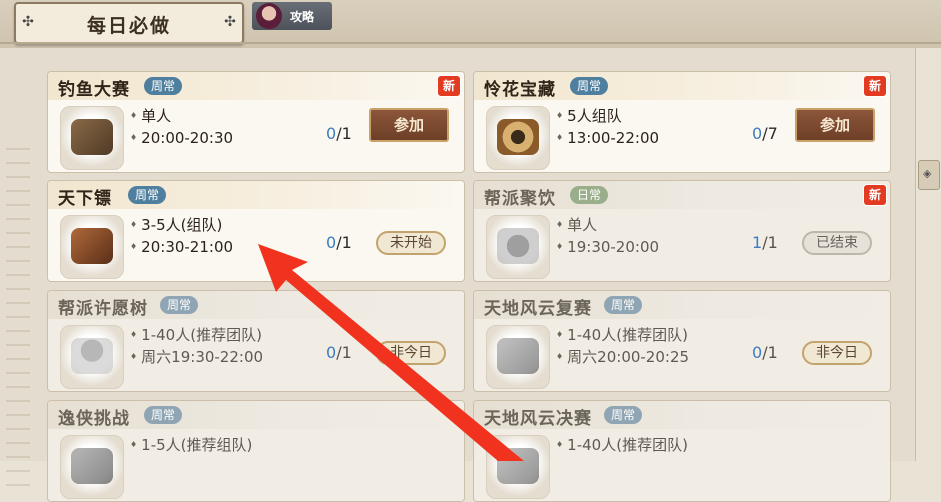  I want to click on activity-name: 天下镖, so click(85, 199).